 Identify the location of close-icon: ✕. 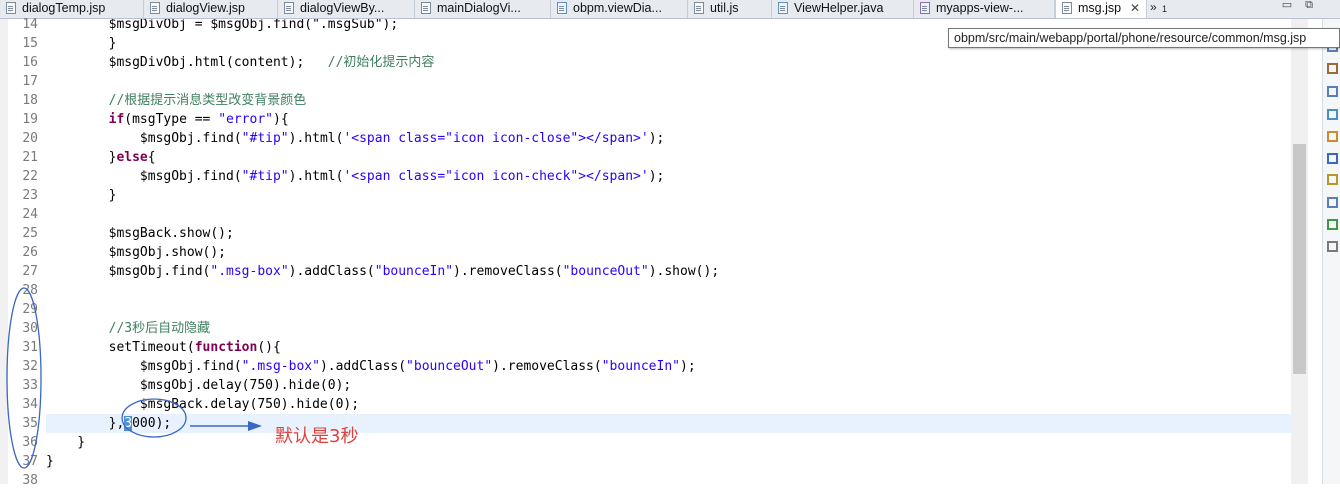
(1135, 8).